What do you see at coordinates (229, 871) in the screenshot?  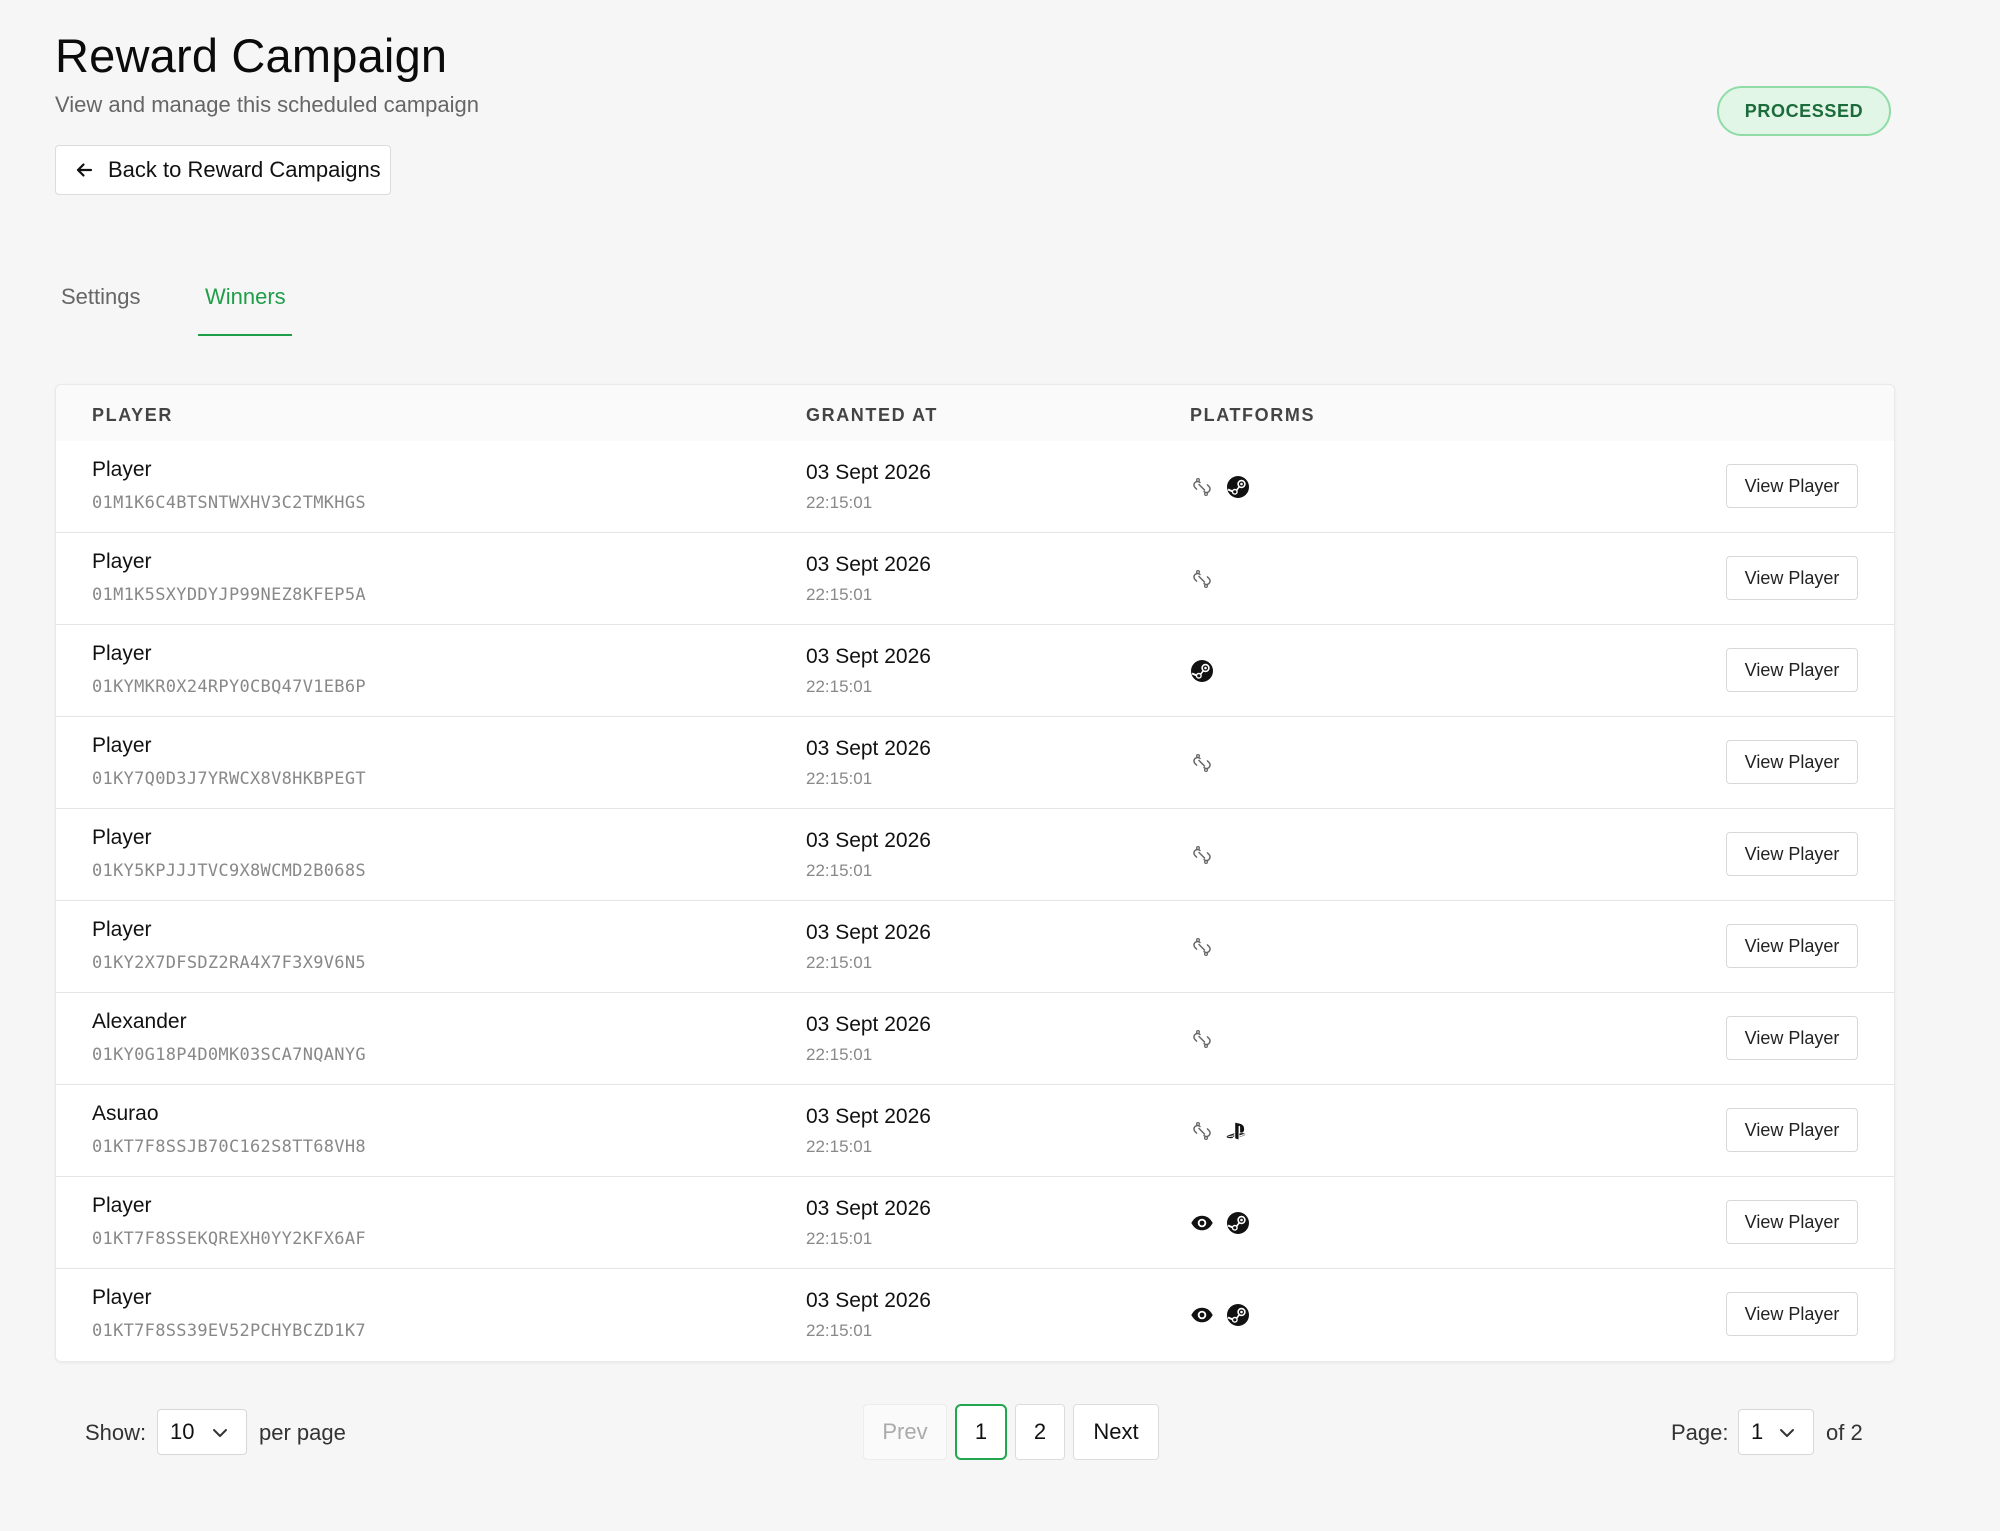 I see `player-id: 01KY5KPJJJTVC9X8WCMD2B068S` at bounding box center [229, 871].